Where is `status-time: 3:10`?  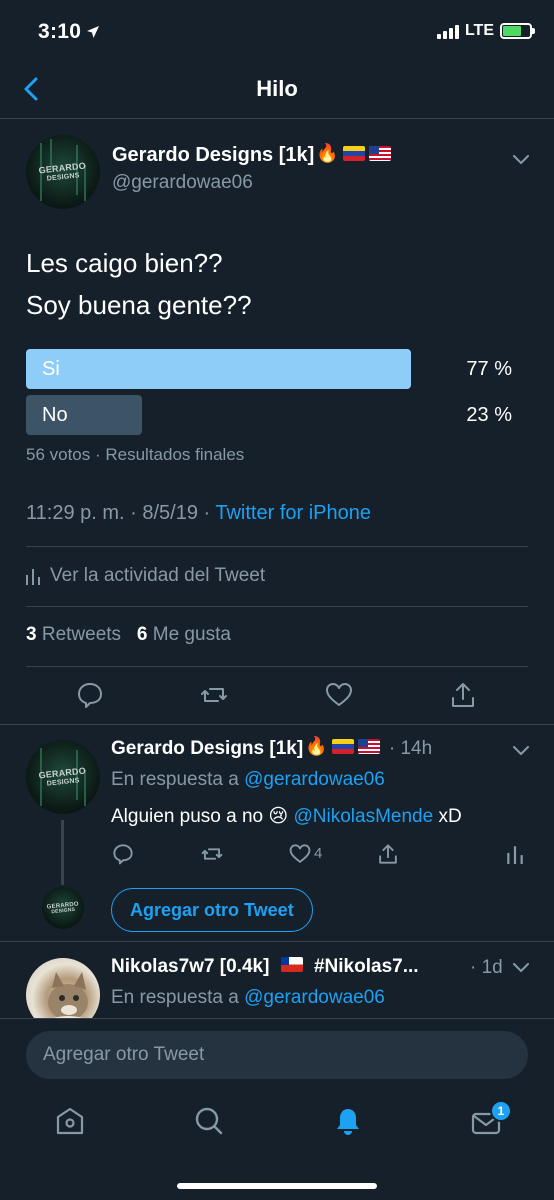
status-time: 3:10 is located at coordinates (60, 31).